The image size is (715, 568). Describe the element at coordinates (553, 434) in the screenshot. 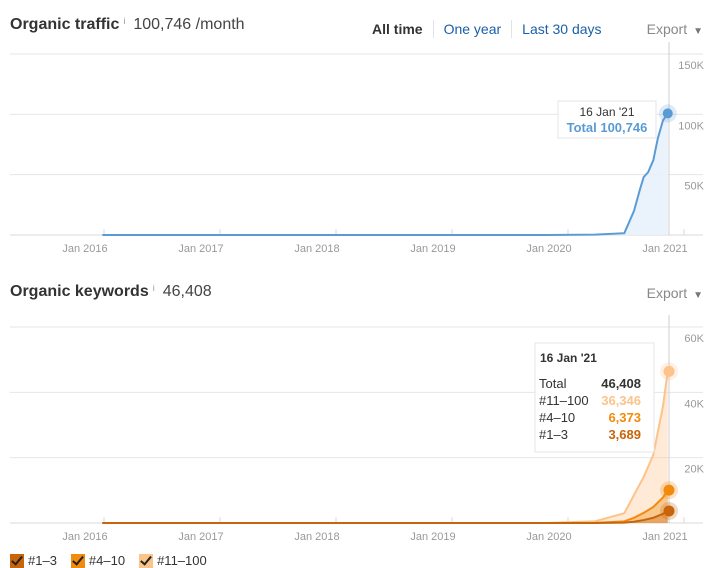

I see `tooltip-row-label: #1–3` at that location.